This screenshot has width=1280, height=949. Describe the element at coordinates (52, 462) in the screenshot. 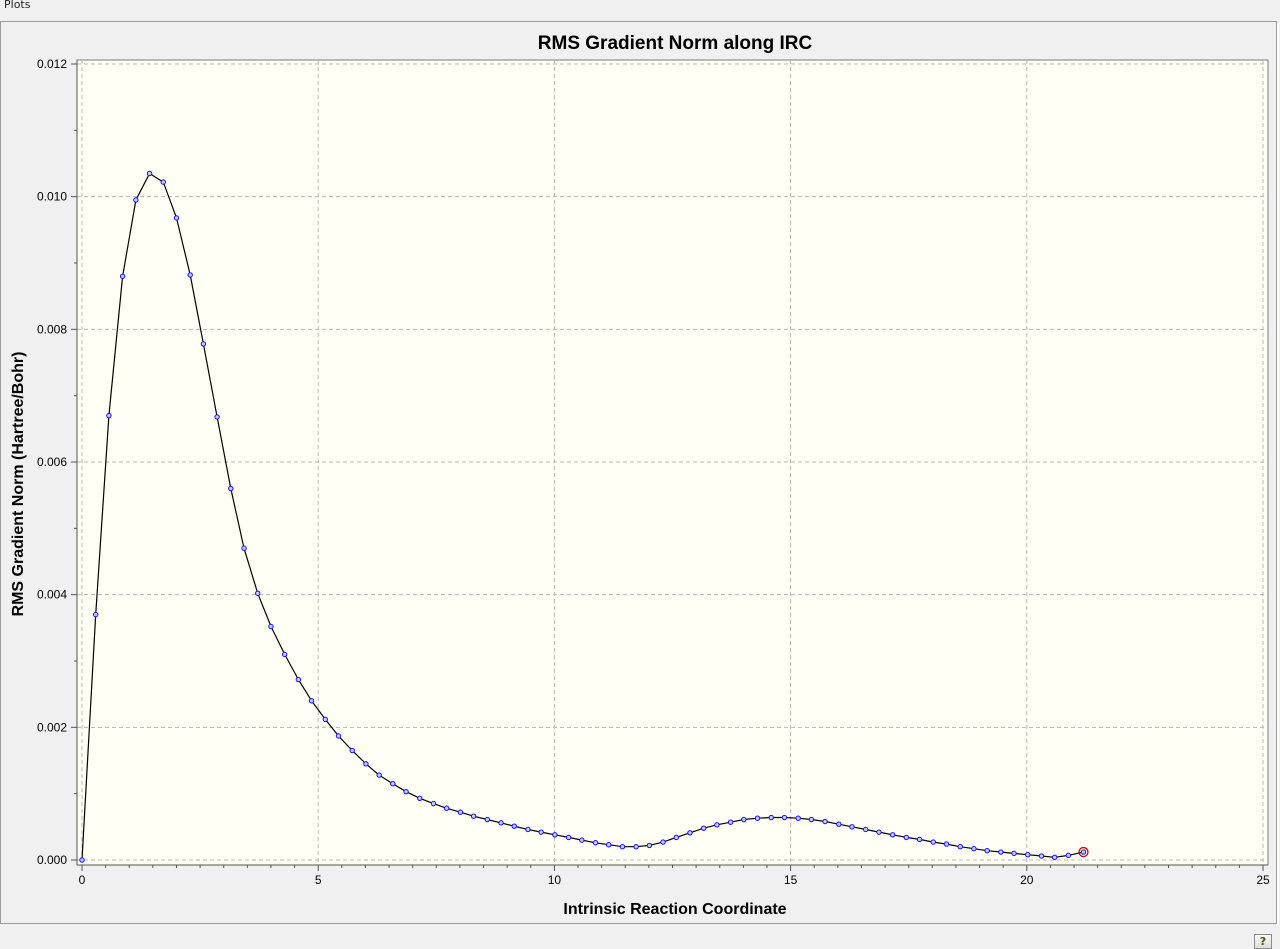

I see `y-tick-label: 0.006` at that location.